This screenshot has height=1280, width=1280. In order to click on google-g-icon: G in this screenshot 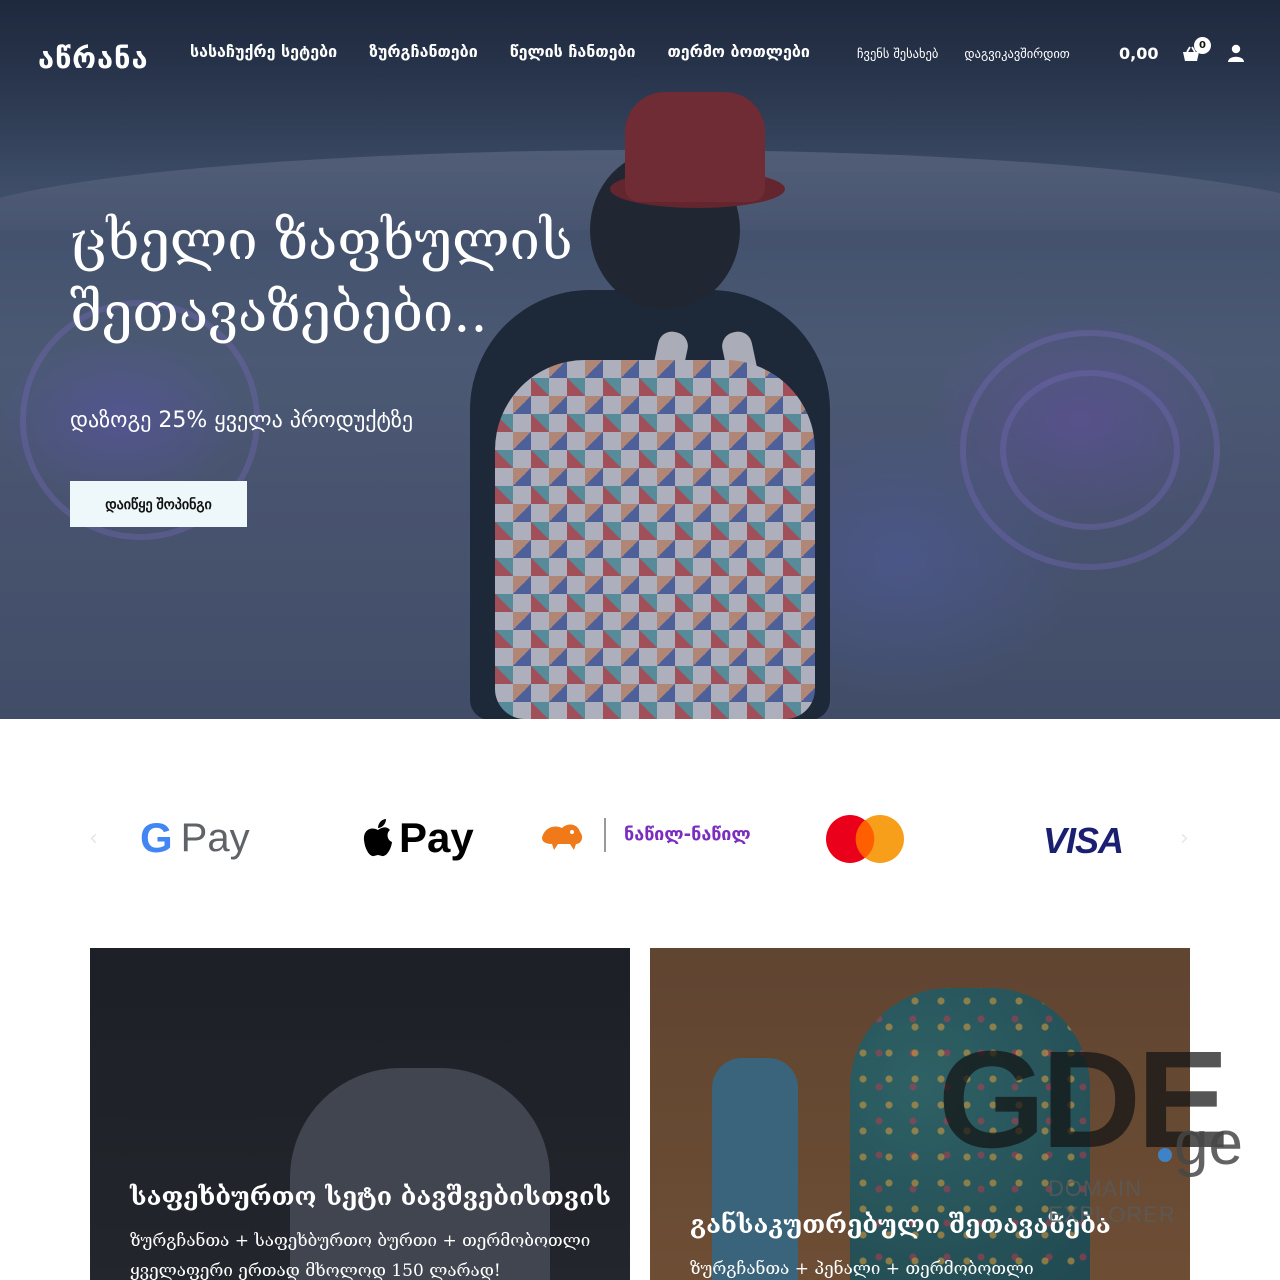, I will do `click(156, 837)`.